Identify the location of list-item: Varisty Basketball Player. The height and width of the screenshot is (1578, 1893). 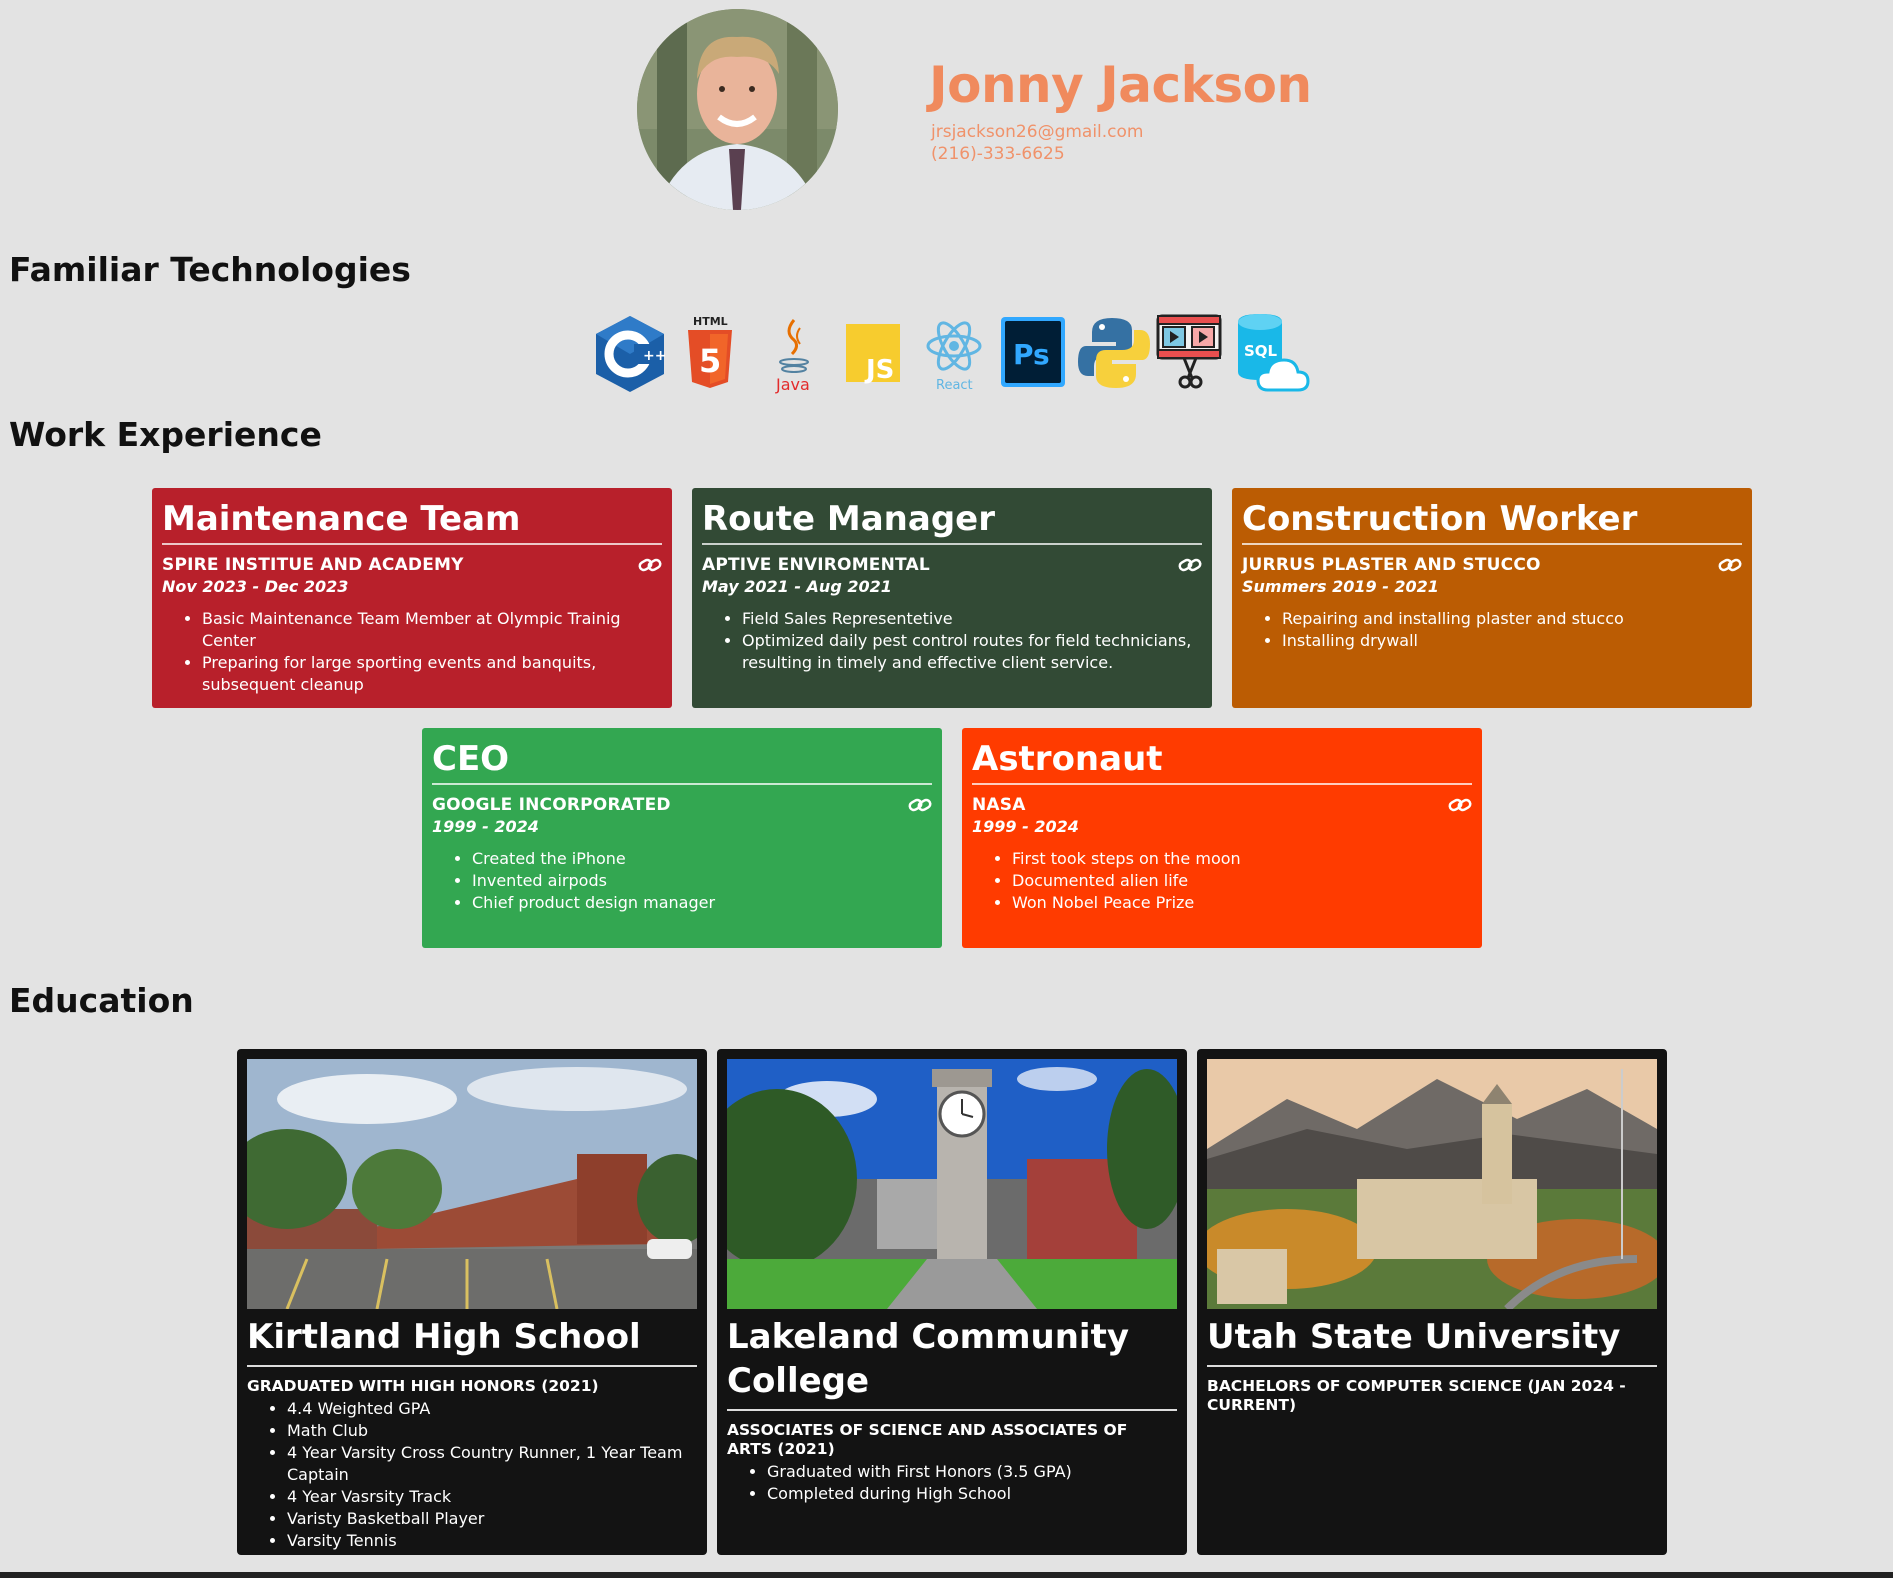
(492, 1519).